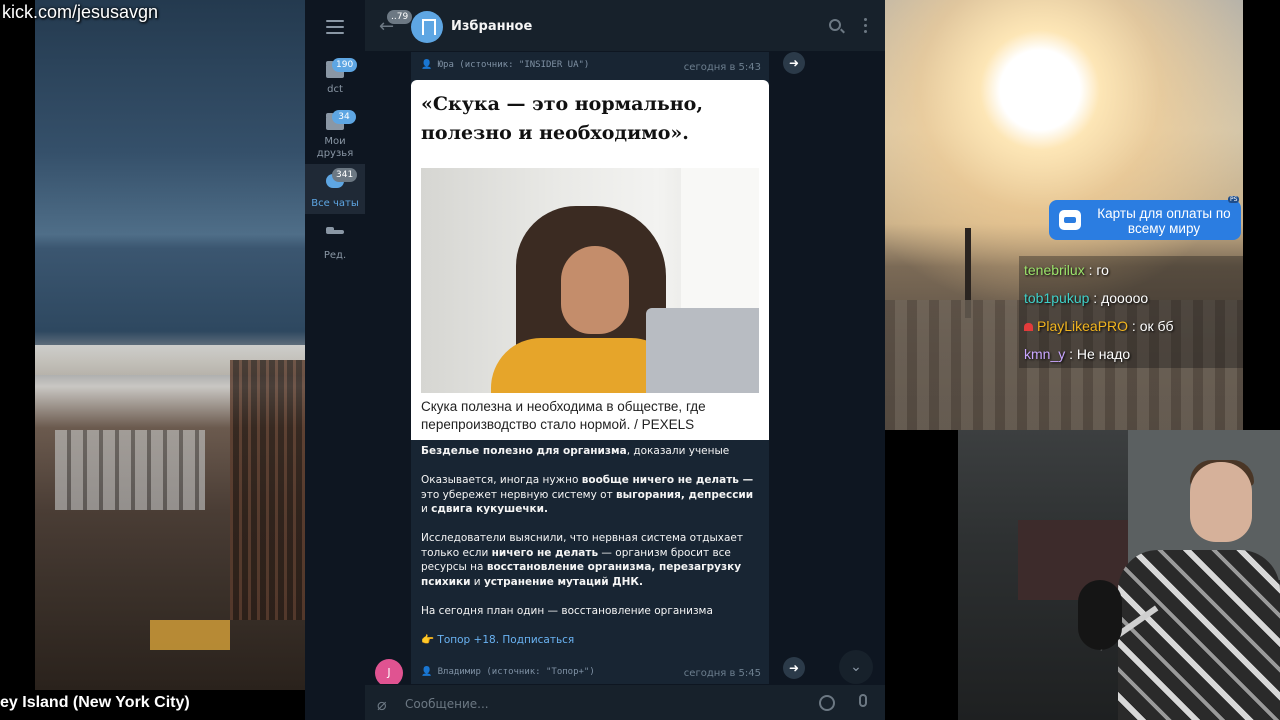 This screenshot has width=1280, height=720. I want to click on text-span: это убережет нервную систему от, so click(519, 494).